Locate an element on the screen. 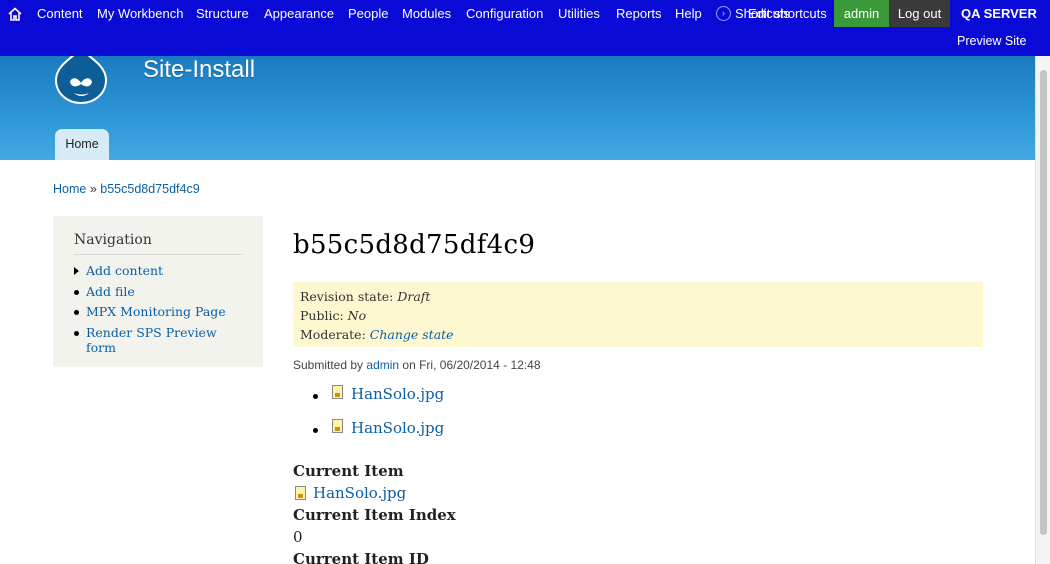 The image size is (1050, 564). preview-site-link: Preview Site is located at coordinates (991, 41).